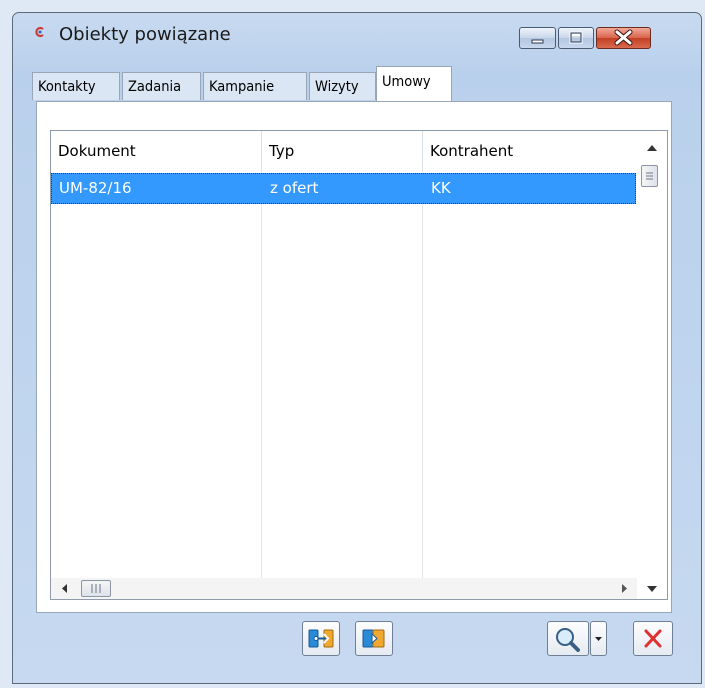 This screenshot has width=705, height=688. I want to click on tab-umowy: Umowy, so click(414, 83).